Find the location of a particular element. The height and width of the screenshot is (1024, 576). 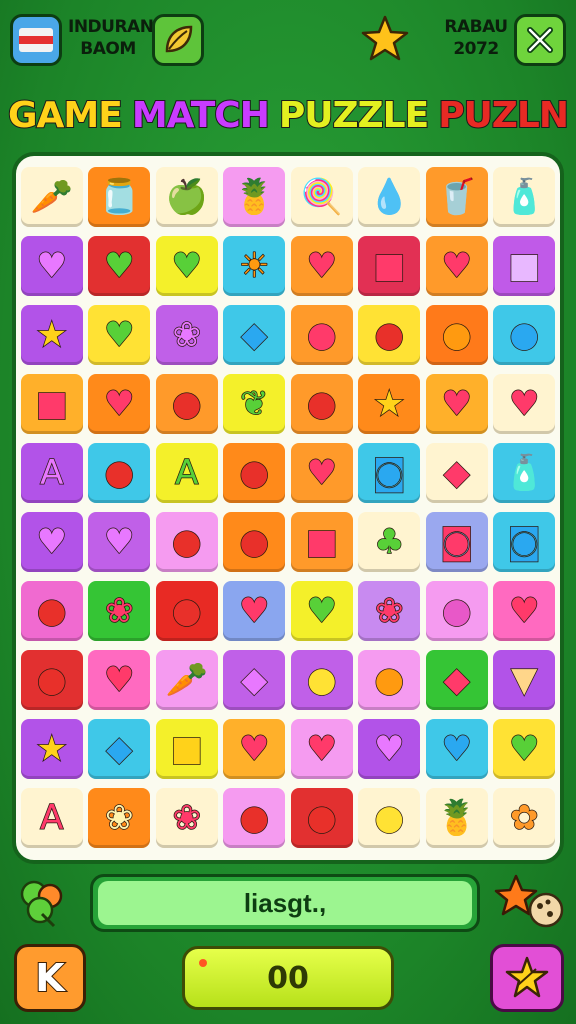

square-gem-icon: ■ is located at coordinates (389, 265).